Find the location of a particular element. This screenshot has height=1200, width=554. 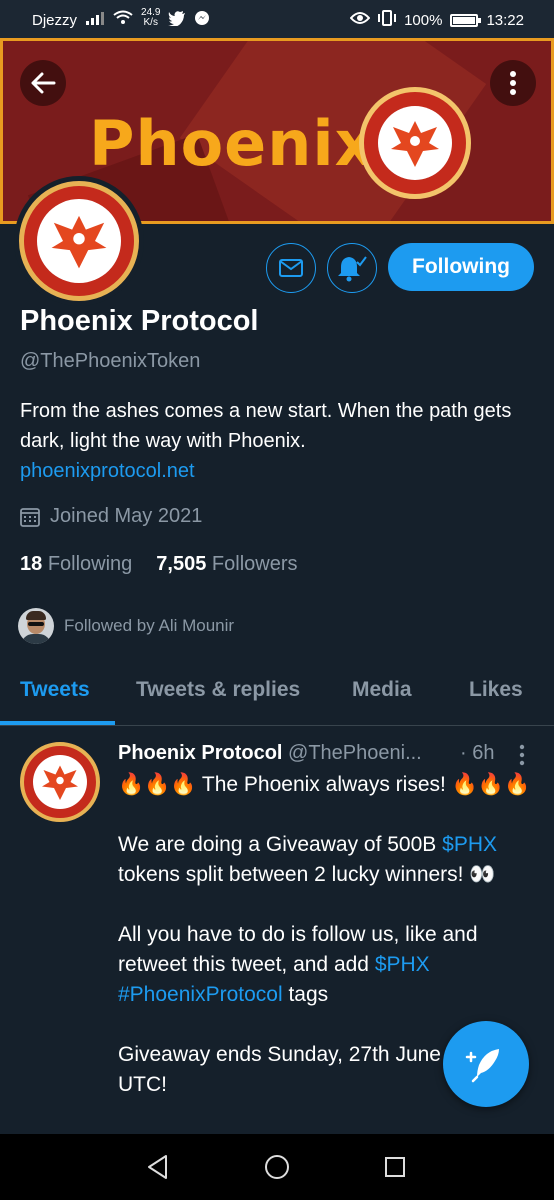

joined-text: Joined May 2021 is located at coordinates (126, 516).